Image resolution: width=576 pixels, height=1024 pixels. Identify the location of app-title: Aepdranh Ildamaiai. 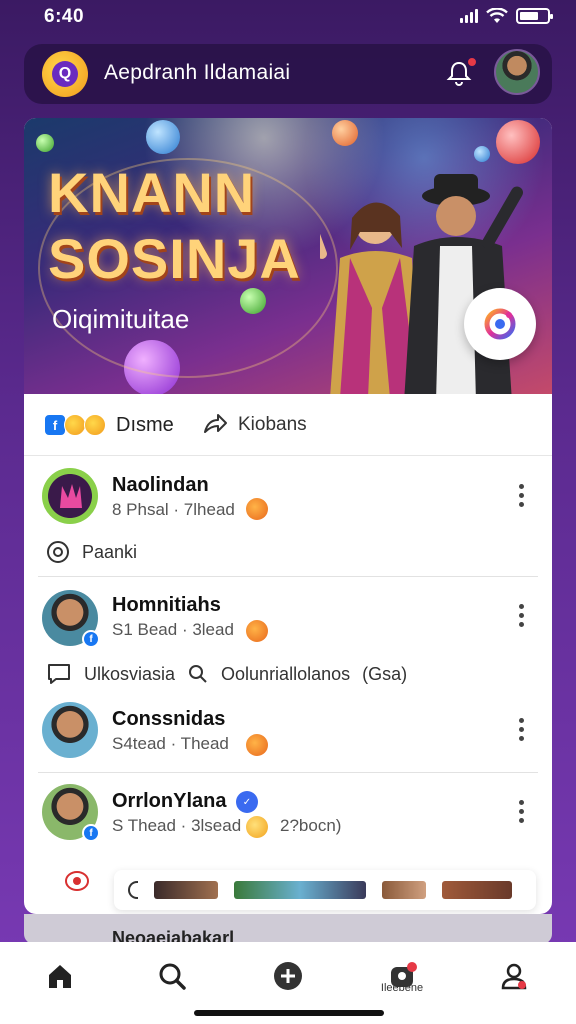
(197, 72).